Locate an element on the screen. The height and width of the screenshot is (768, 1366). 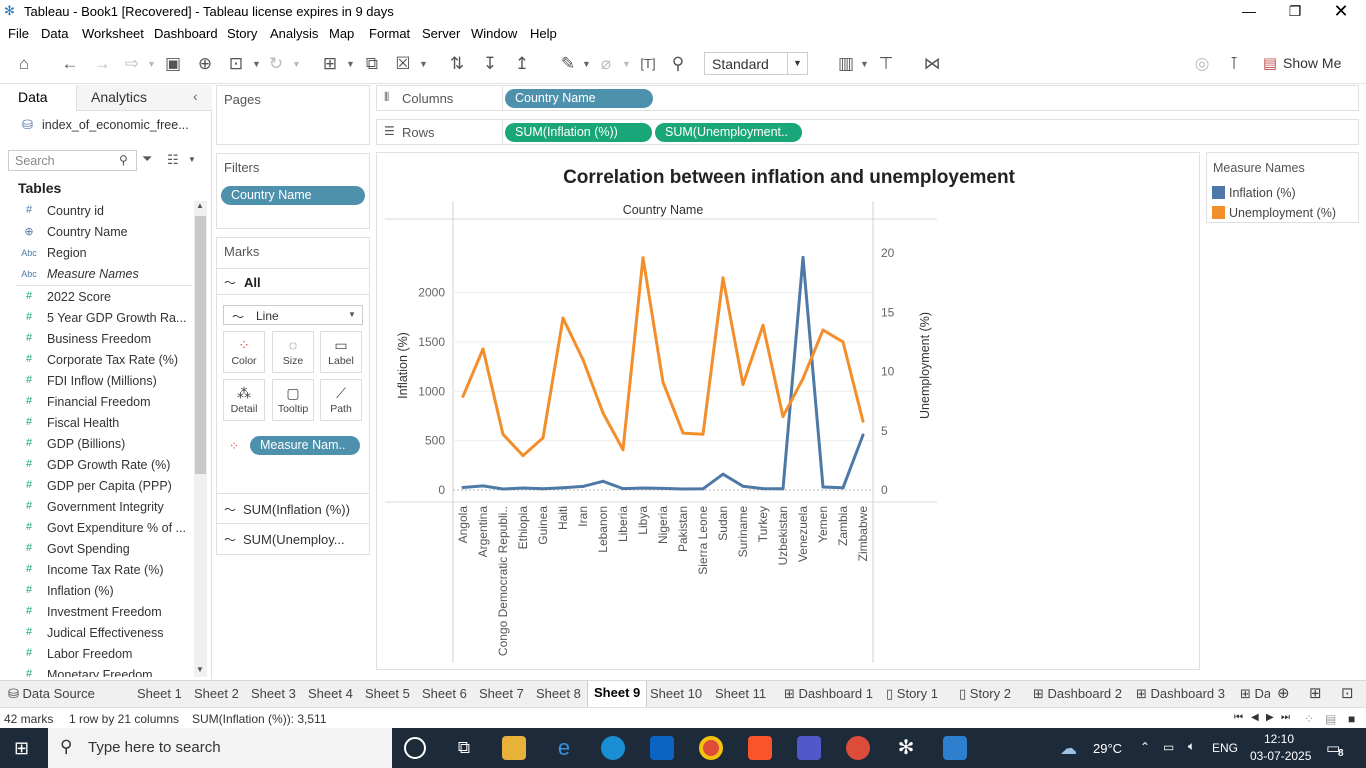
pages-card: Pages is located at coordinates (293, 115).